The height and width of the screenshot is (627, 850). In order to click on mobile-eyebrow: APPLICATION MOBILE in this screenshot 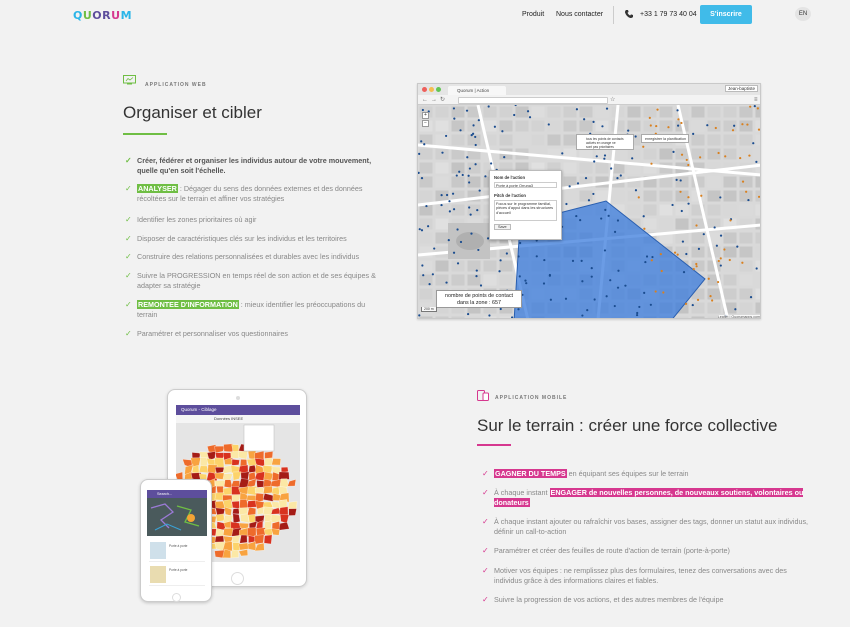, I will do `click(531, 398)`.